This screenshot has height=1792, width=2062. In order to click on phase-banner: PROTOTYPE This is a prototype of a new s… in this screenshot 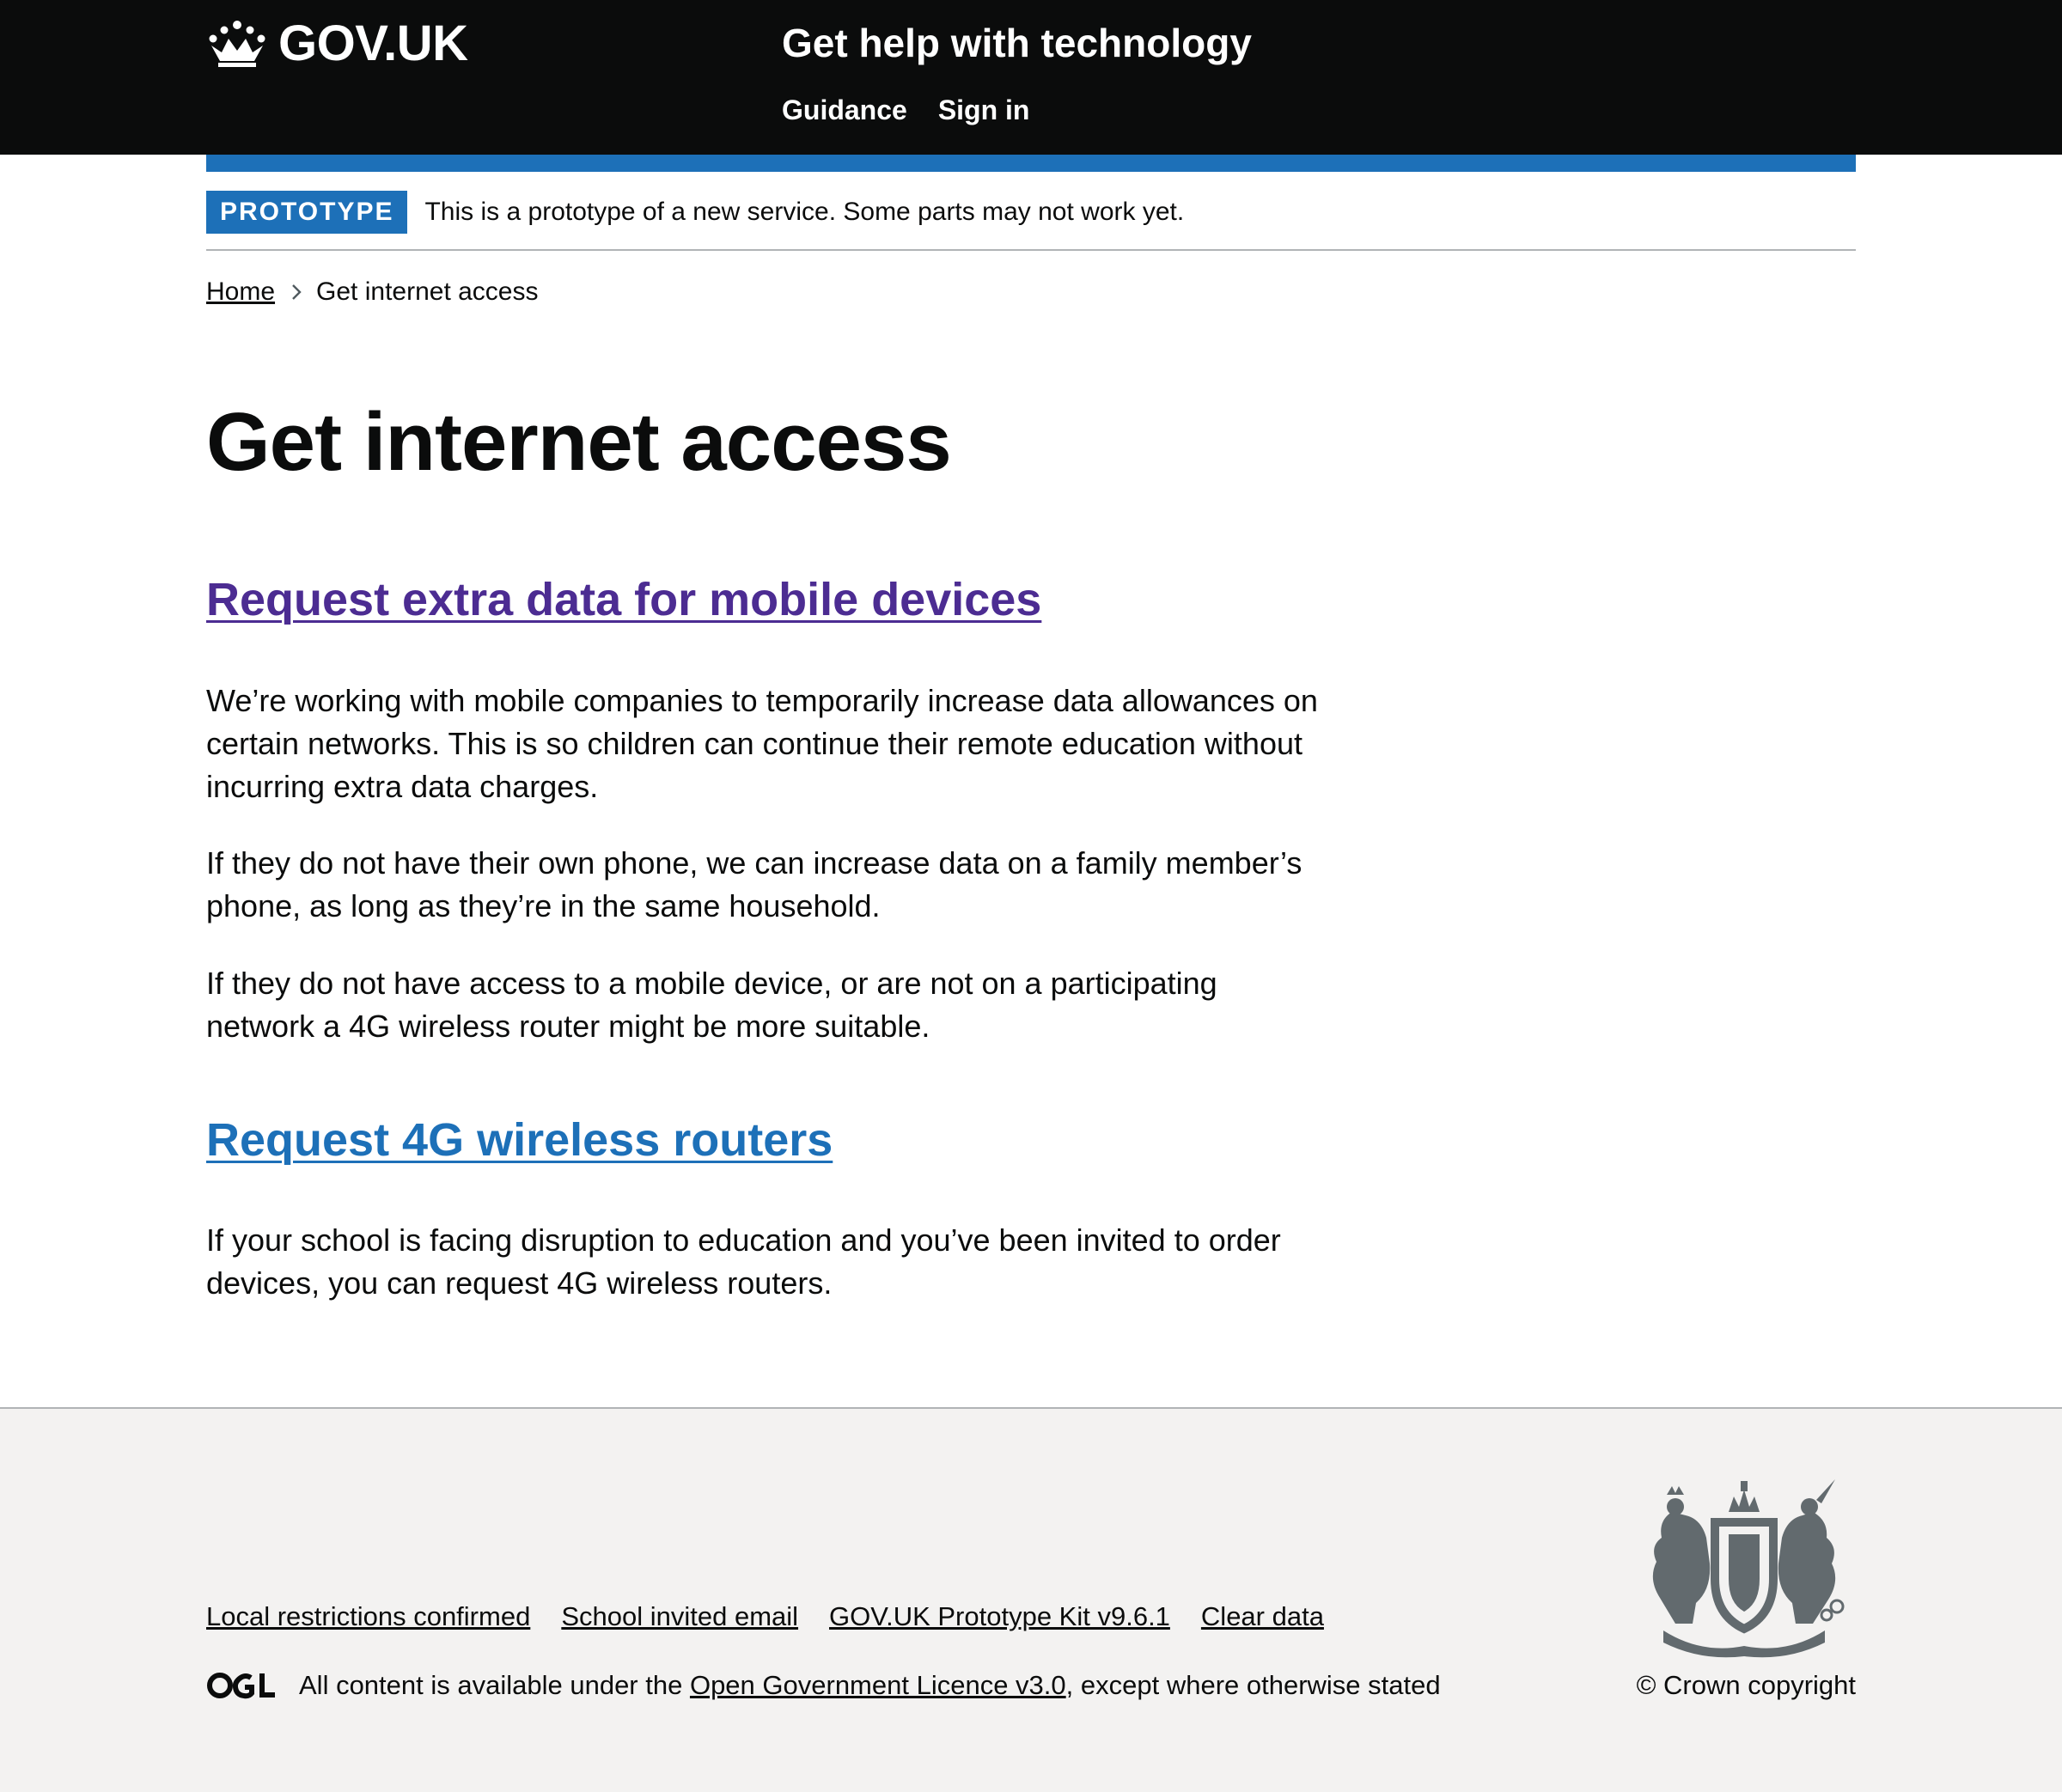, I will do `click(1031, 219)`.